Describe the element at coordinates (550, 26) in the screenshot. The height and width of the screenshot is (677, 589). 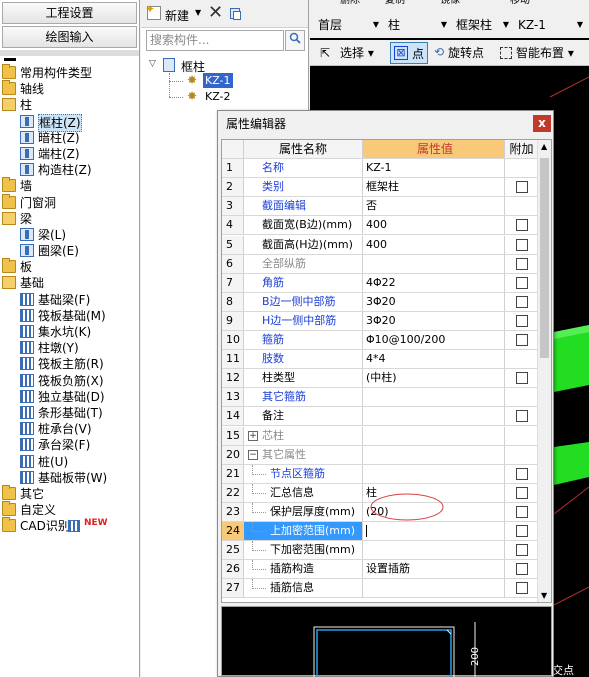
I see `component-select: KZ-1 ▼` at that location.